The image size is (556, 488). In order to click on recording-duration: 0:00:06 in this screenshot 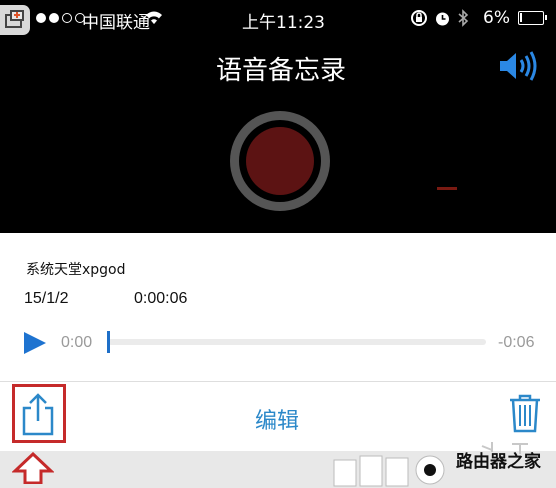, I will do `click(161, 298)`.